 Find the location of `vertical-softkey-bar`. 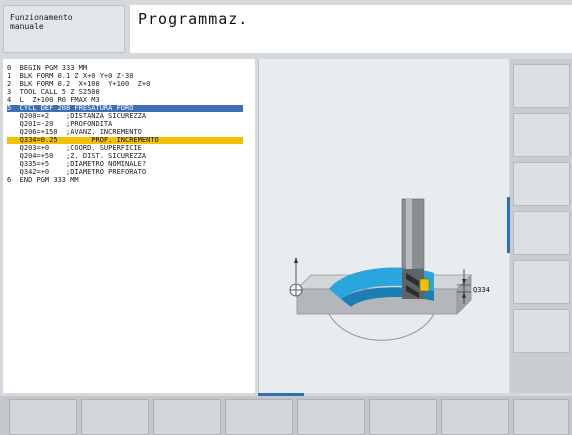

vertical-softkey-bar is located at coordinates (541, 226).